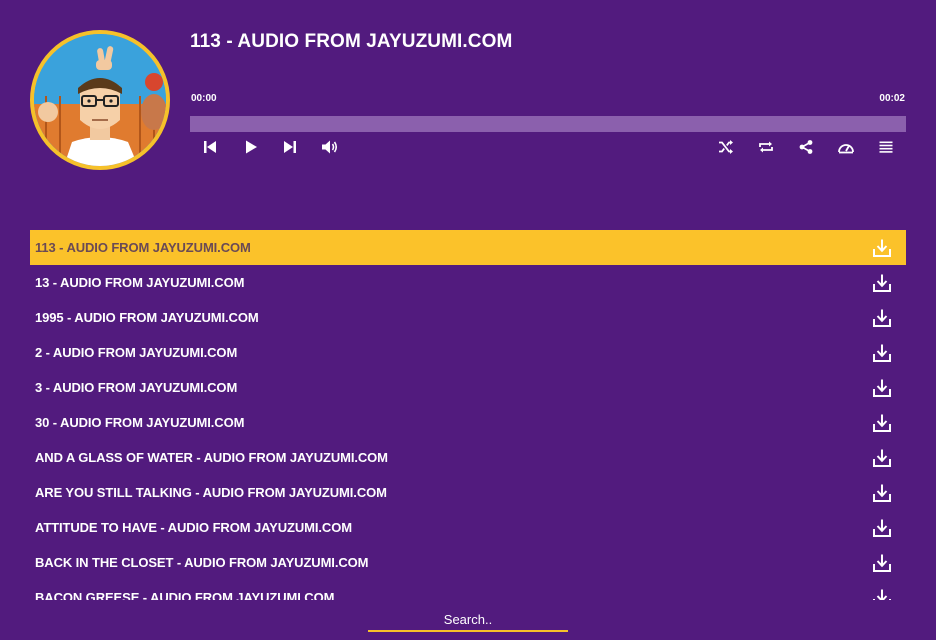  I want to click on total-time: 00:02, so click(892, 98).